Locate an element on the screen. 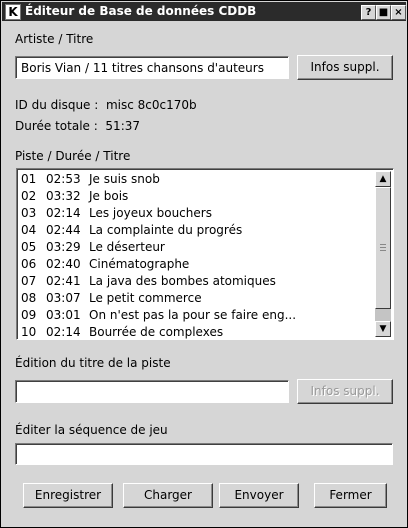 The image size is (408, 528). close-window-button: × is located at coordinates (398, 12).